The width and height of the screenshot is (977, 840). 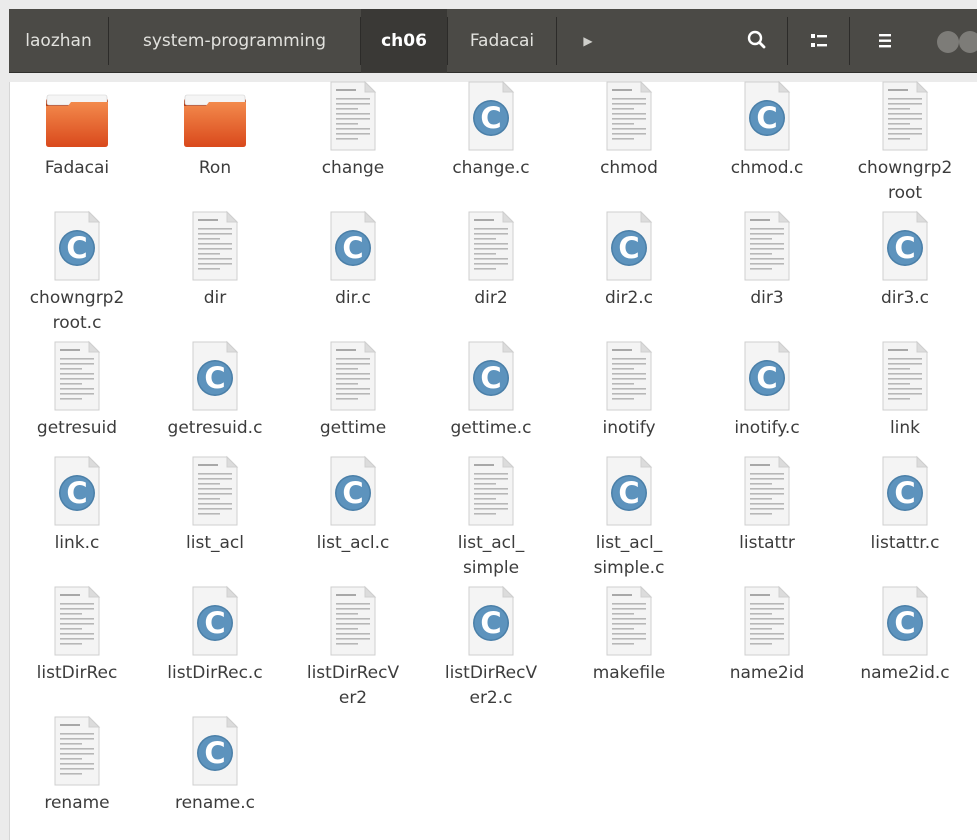 I want to click on view-toggle-icon, so click(x=819, y=40).